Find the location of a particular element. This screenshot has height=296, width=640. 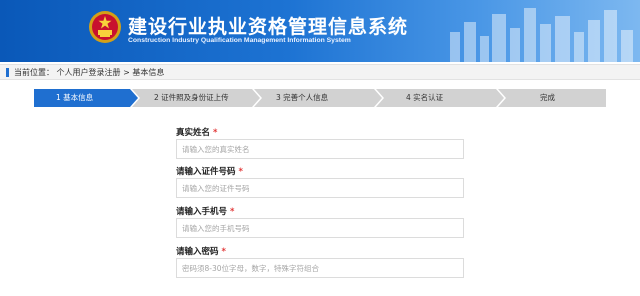

breadcrumb-bar: 当前位置： 个人用户登录注册 > 基本信息 is located at coordinates (320, 72).